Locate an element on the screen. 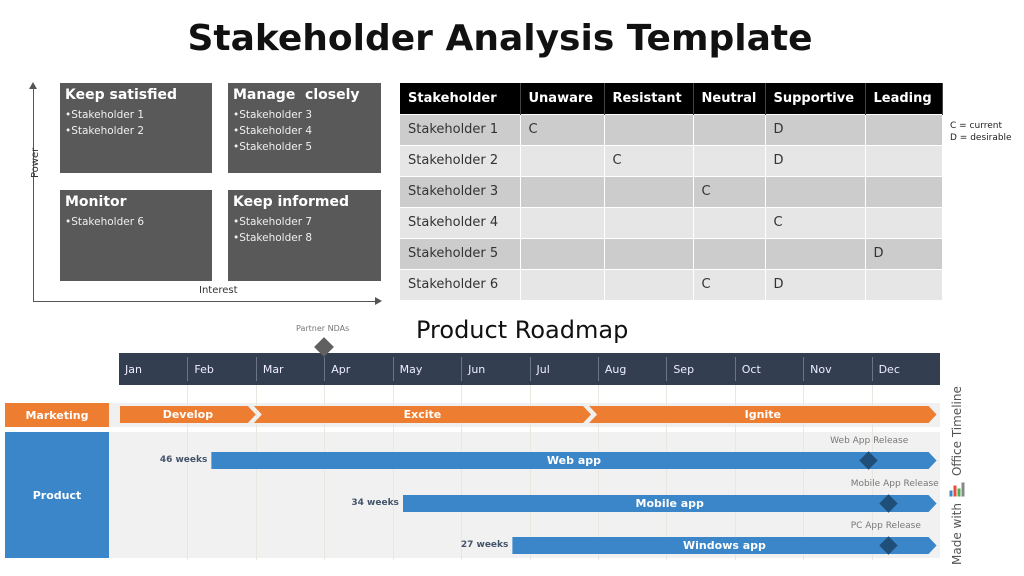 This screenshot has height=576, width=1024. quadrant-item: Stakeholder 5 is located at coordinates (304, 147).